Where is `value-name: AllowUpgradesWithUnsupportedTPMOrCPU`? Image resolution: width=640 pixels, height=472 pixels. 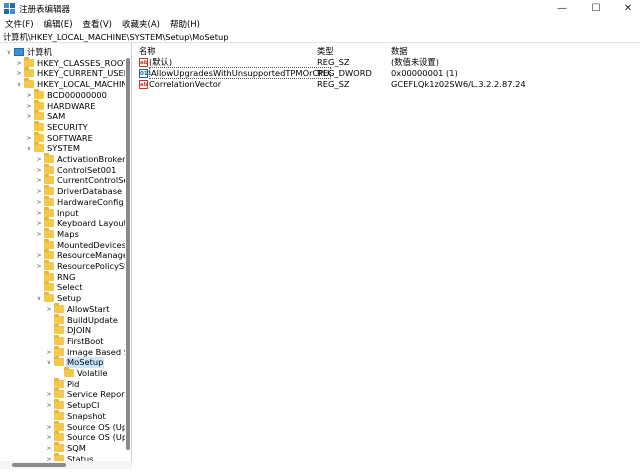 value-name: AllowUpgradesWithUnsupportedTPMOrCPU is located at coordinates (240, 73).